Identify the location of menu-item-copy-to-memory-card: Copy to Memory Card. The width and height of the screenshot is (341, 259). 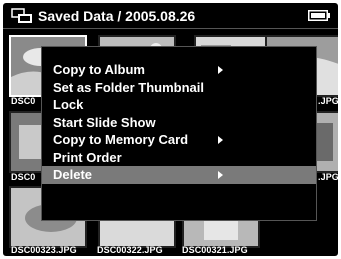
(179, 140).